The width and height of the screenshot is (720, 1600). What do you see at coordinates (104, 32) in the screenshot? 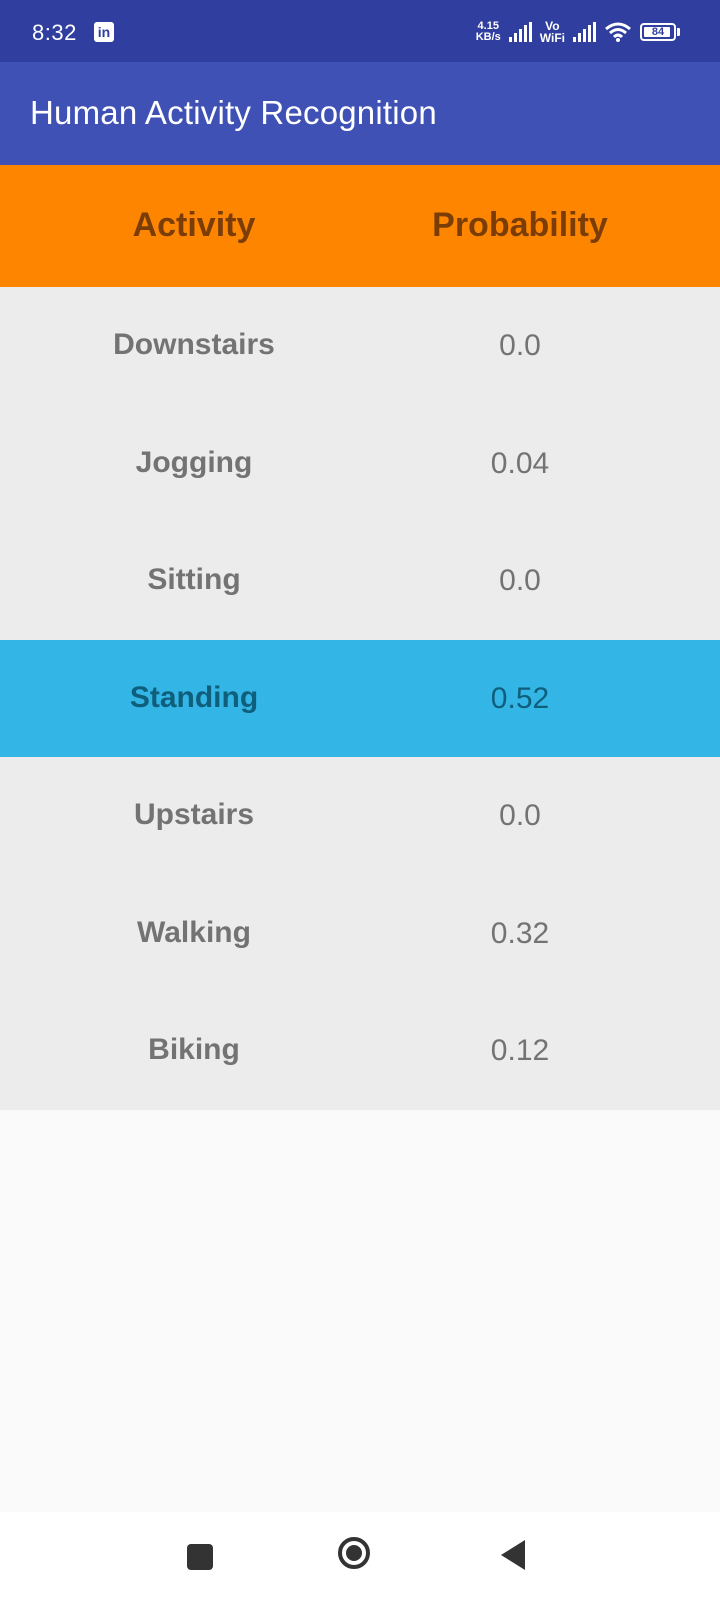
I see `linkedin-icon: in` at bounding box center [104, 32].